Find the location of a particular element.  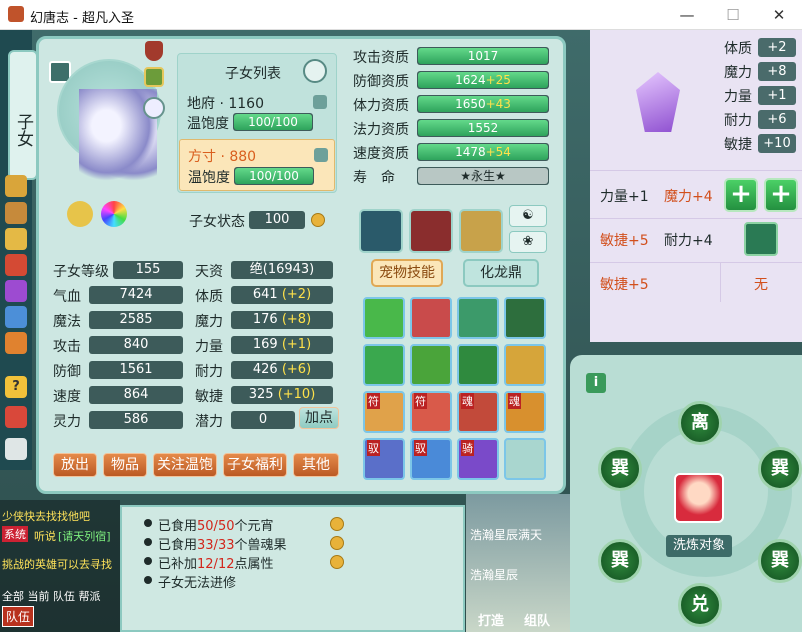

child-item-2: 方寸 · 880 温饱度 100/100 is located at coordinates (257, 165).